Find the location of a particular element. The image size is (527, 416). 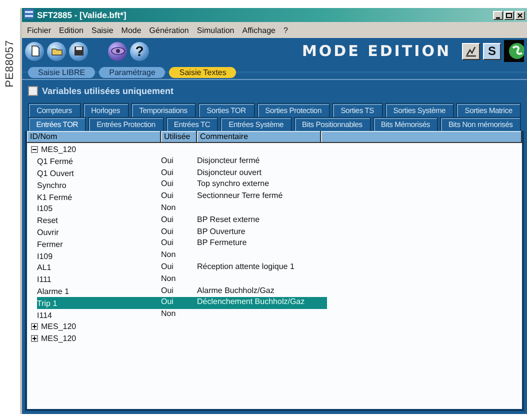

checkbox-label: Variables utilisées uniquement is located at coordinates (108, 91).